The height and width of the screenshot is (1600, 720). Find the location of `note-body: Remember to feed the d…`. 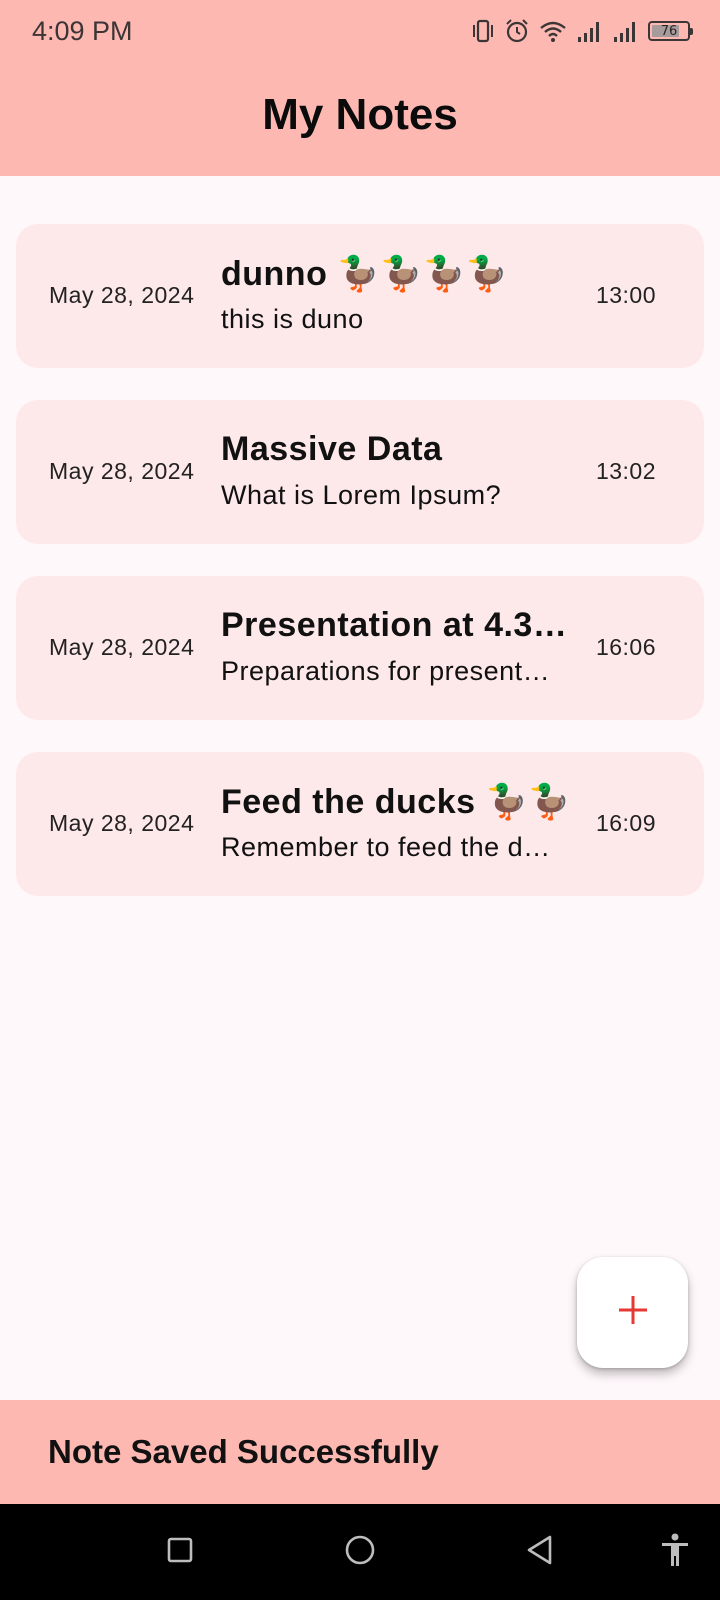

note-body: Remember to feed the d… is located at coordinates (386, 847).